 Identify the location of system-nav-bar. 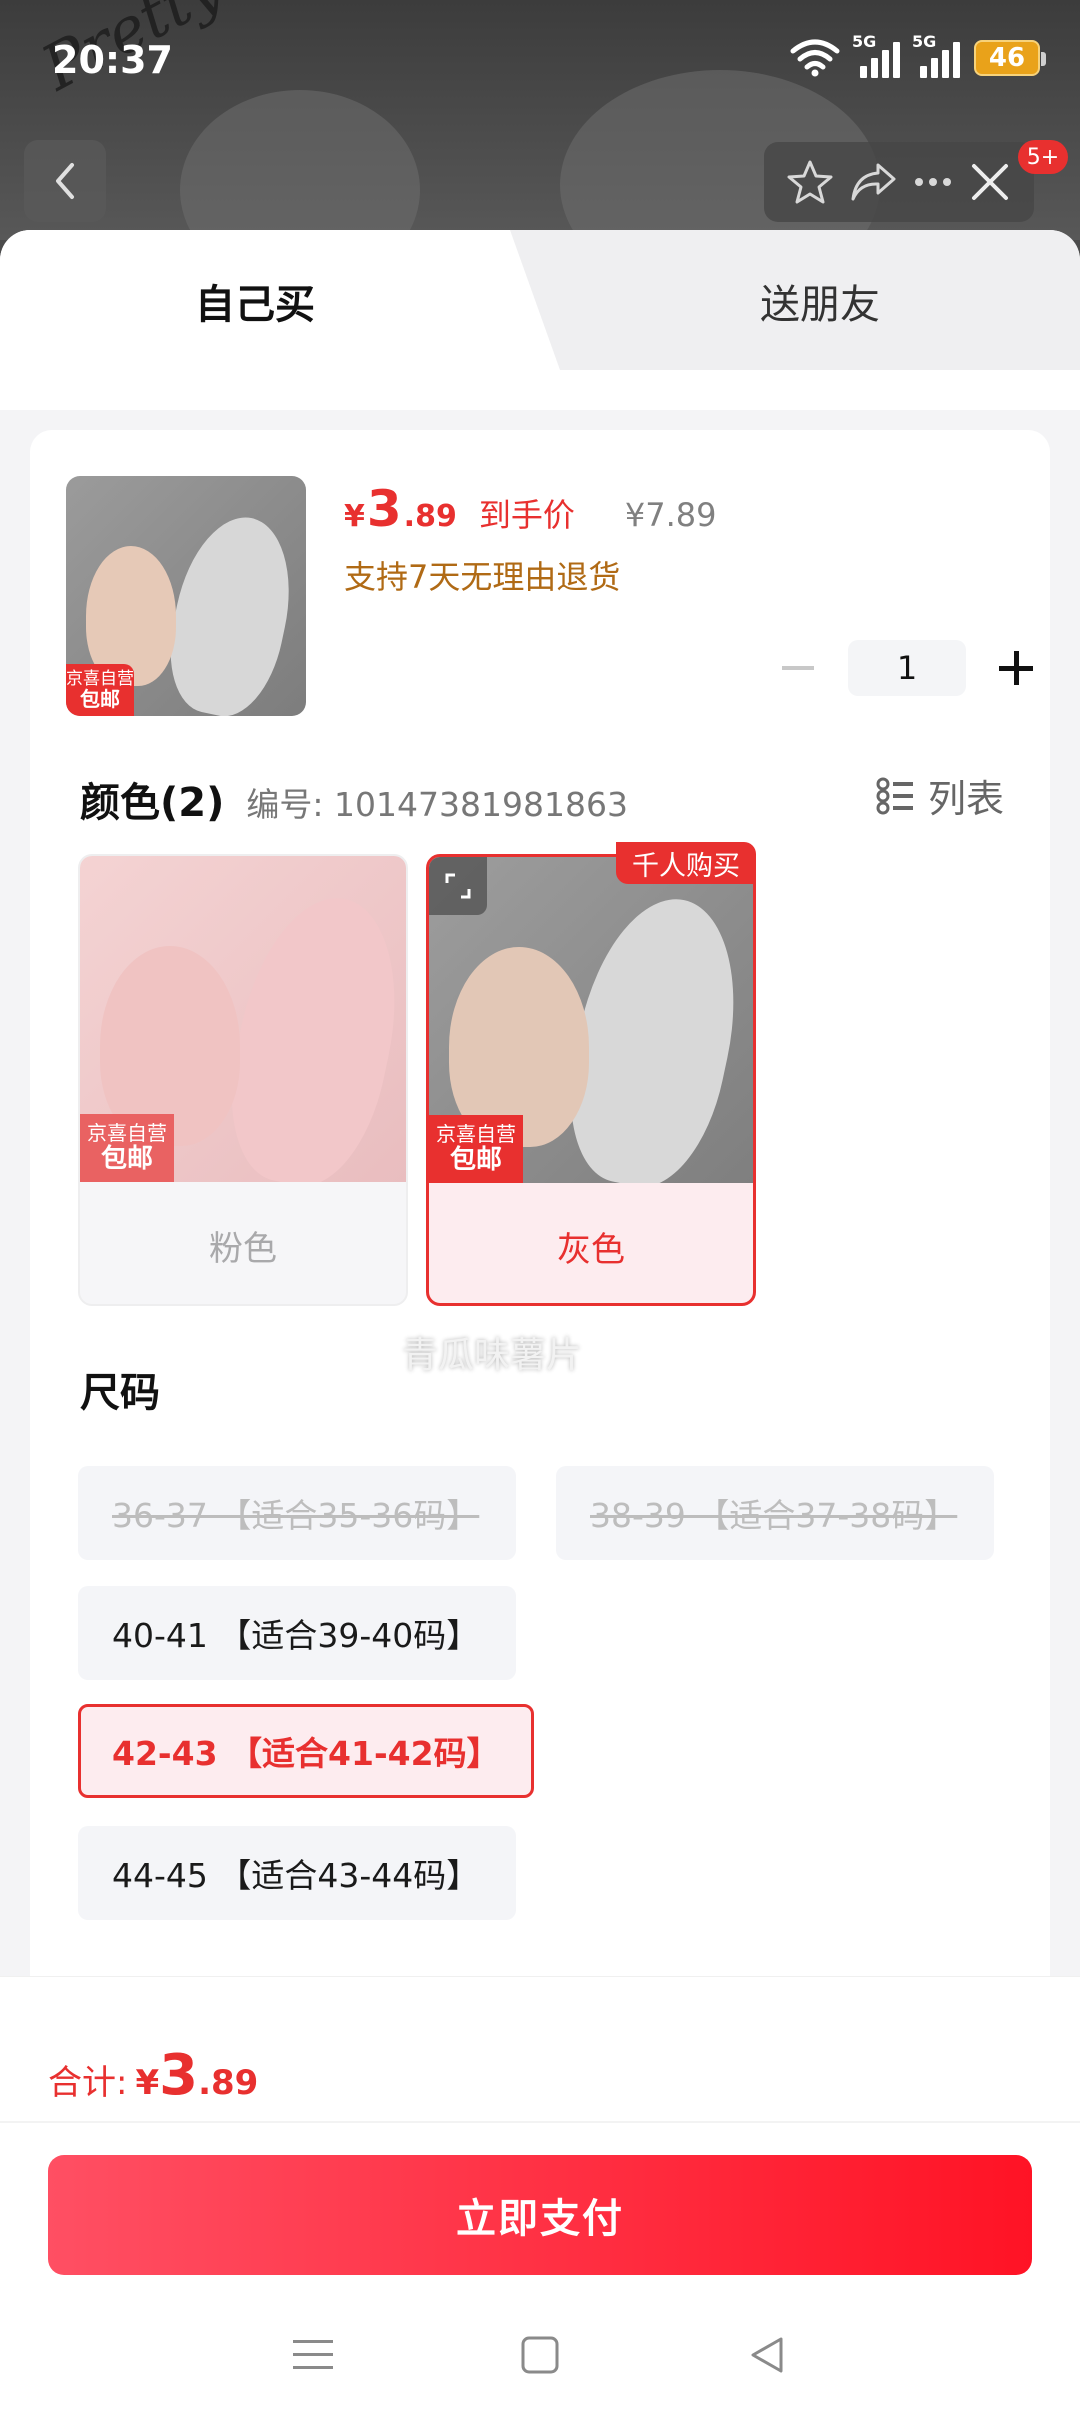
(540, 2354).